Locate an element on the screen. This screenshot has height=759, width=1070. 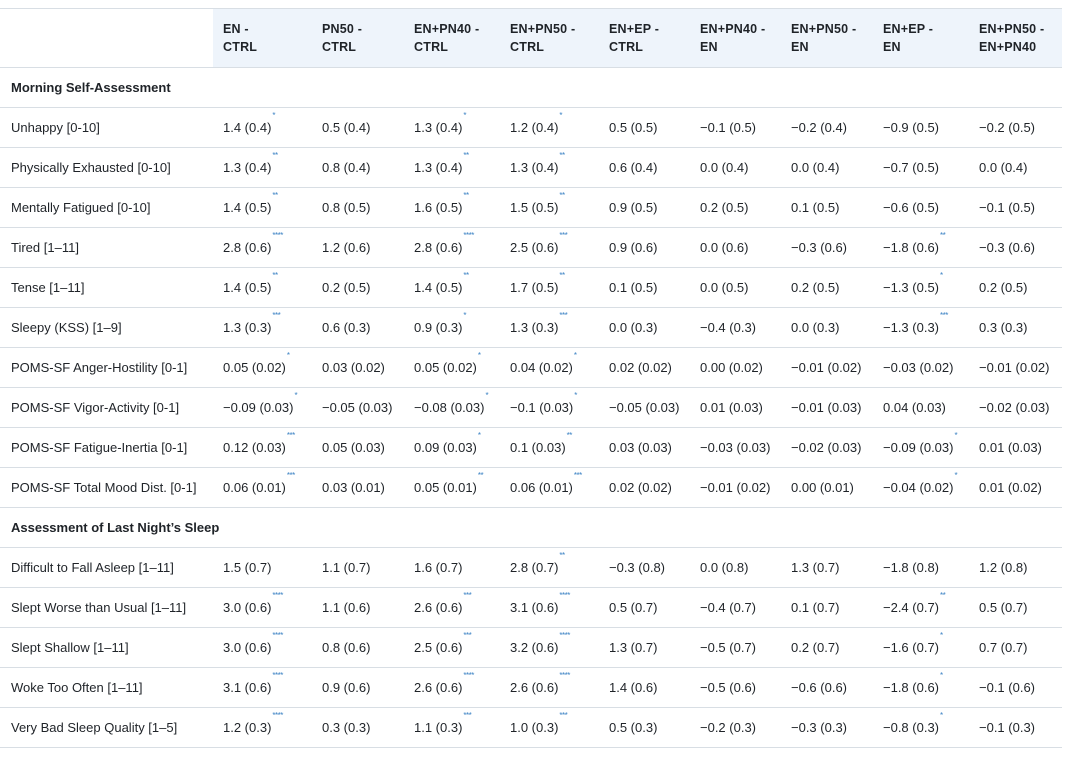
cell-estimate: 0.06 (0.01) is located at coordinates (541, 487).